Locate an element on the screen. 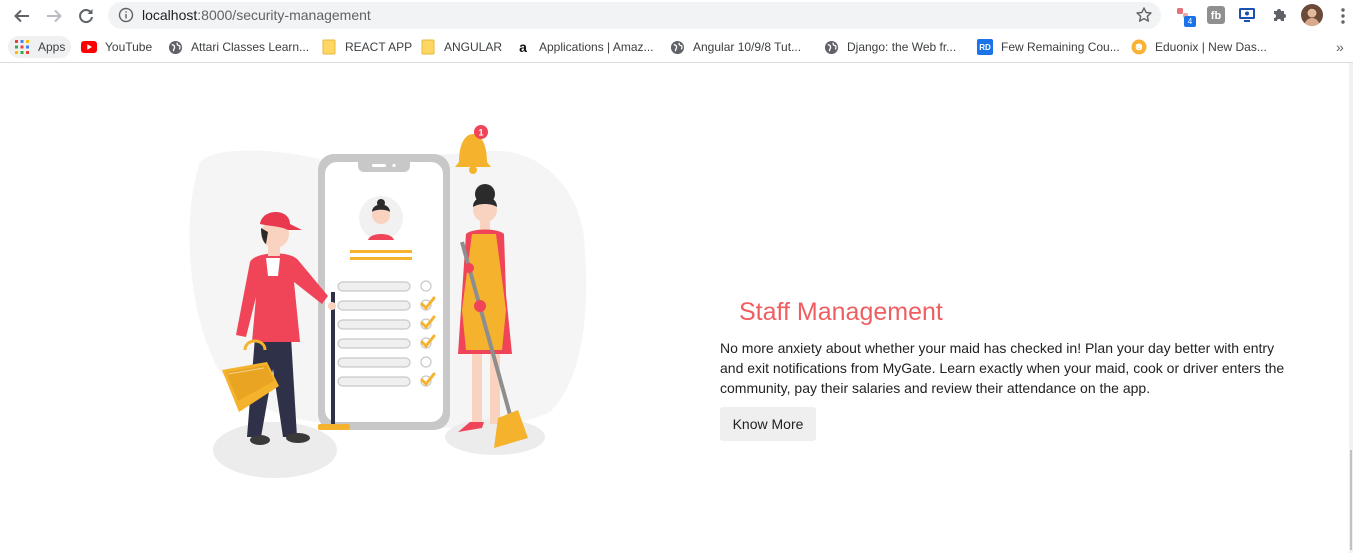 The width and height of the screenshot is (1353, 553). section-title: Staff Management is located at coordinates (841, 312).